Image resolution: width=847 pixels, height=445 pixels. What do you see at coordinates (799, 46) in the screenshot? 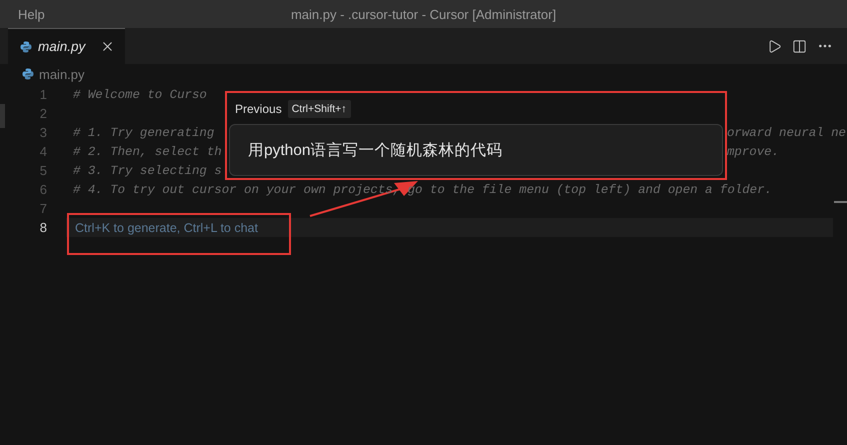
I see `split-editor-icon` at bounding box center [799, 46].